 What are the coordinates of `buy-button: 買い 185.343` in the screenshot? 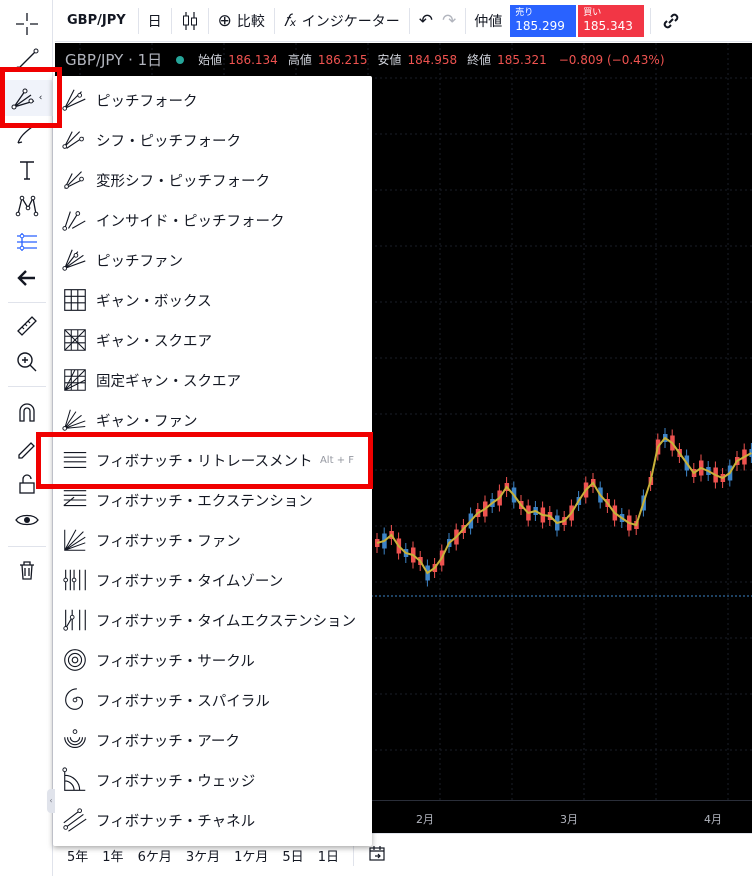 It's located at (611, 20).